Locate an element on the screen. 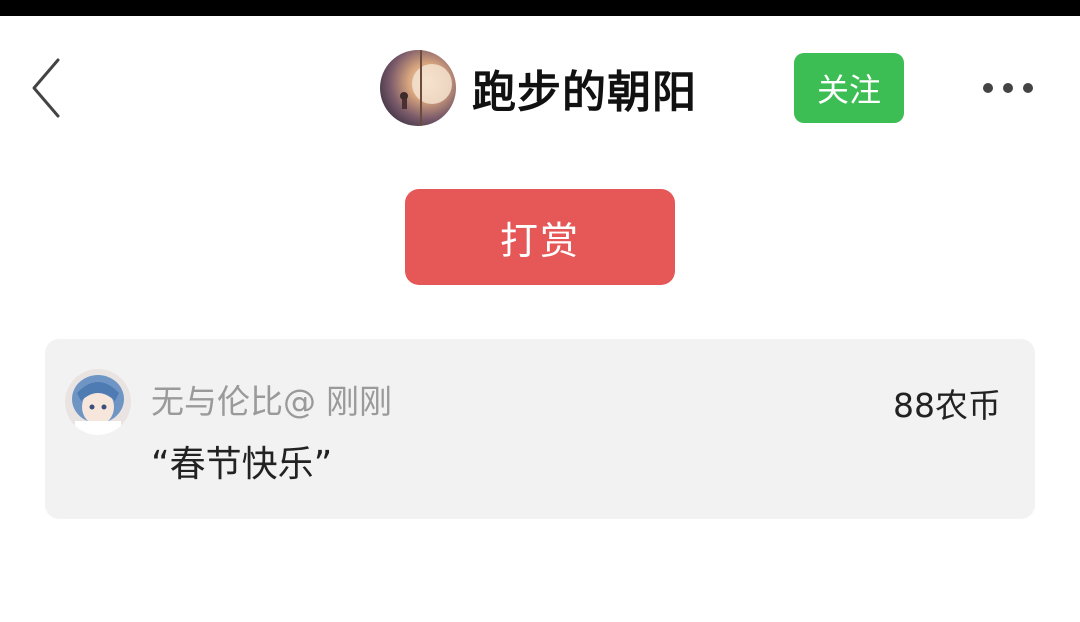 This screenshot has width=1080, height=622. more-dots-icon is located at coordinates (1008, 88).